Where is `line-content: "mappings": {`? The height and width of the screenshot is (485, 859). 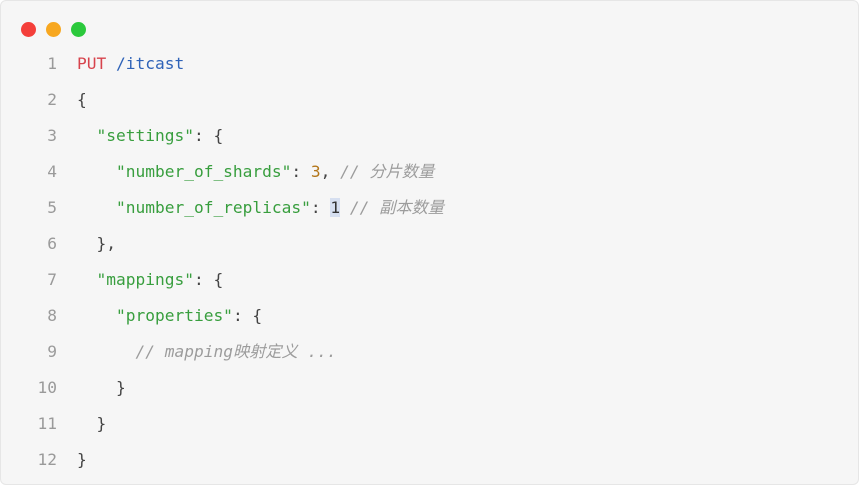 line-content: "mappings": { is located at coordinates (150, 280).